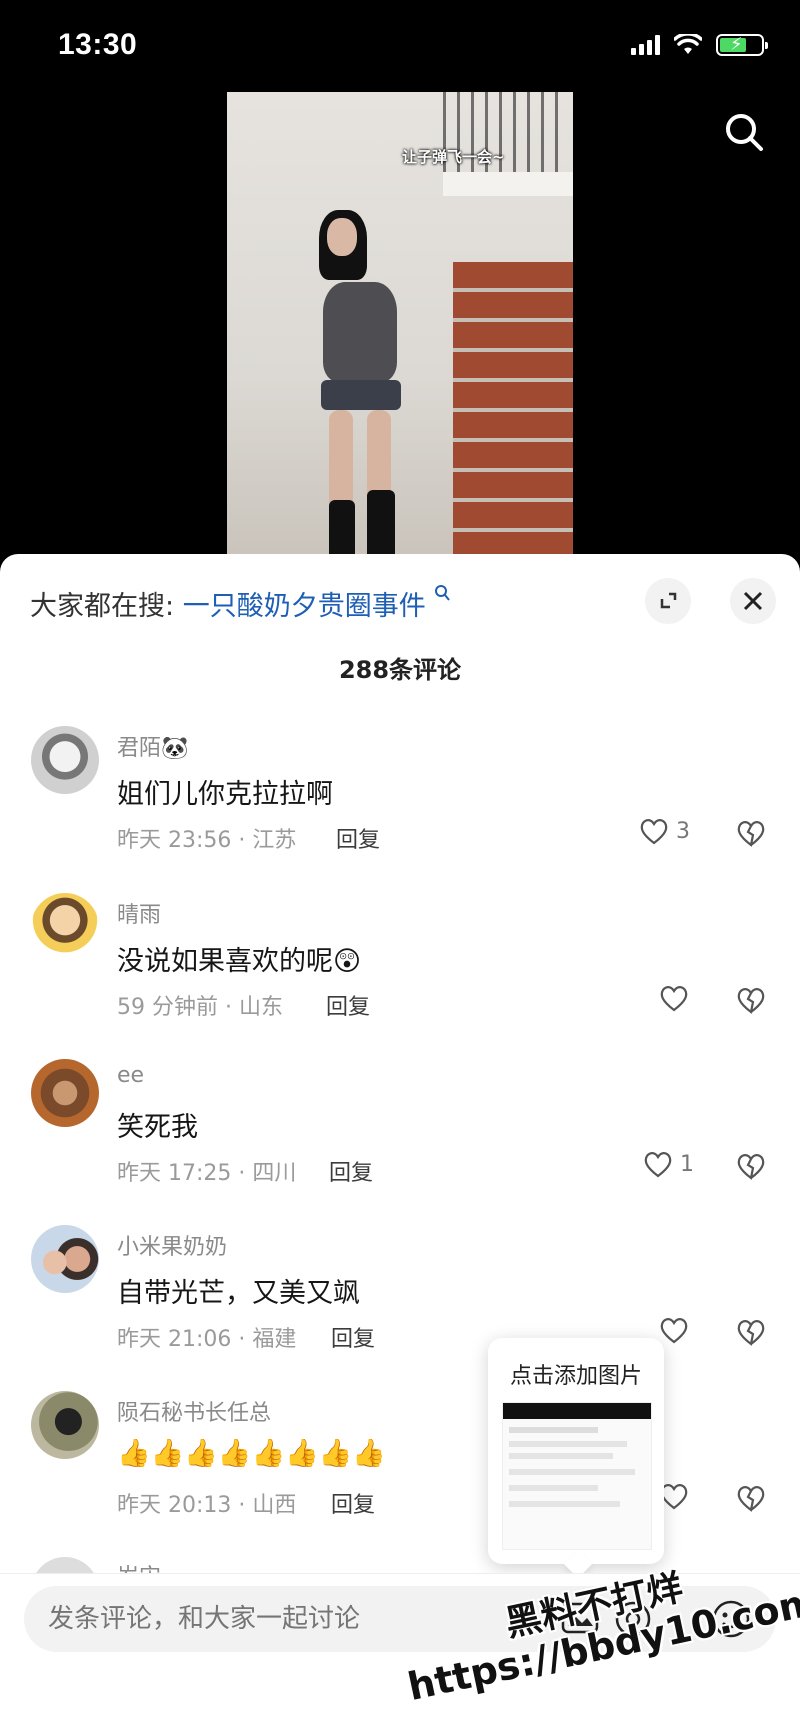 The height and width of the screenshot is (1732, 800). Describe the element at coordinates (400, 1139) in the screenshot. I see `list-item: ee 笑死我 昨天 17:25 · 四川 回复 1` at that location.